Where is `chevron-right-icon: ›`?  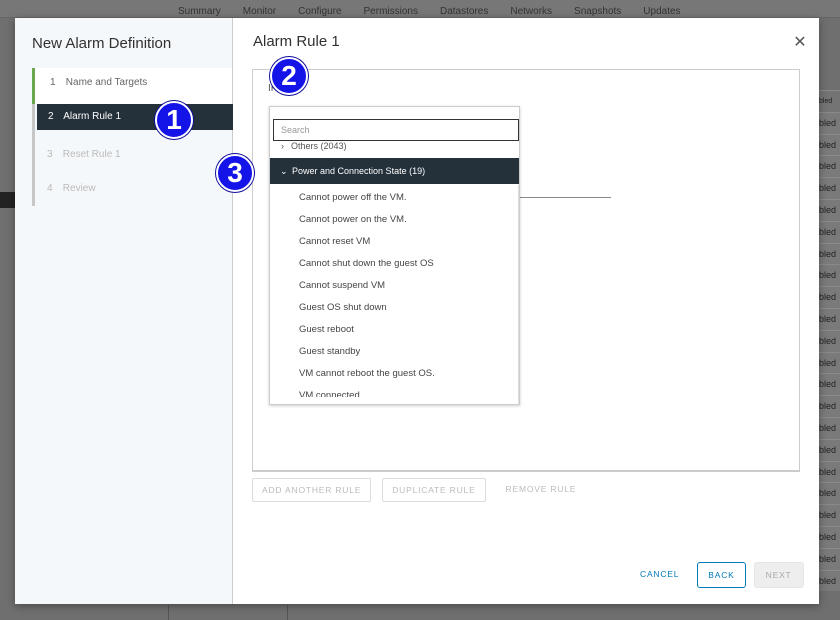 chevron-right-icon: › is located at coordinates (282, 146).